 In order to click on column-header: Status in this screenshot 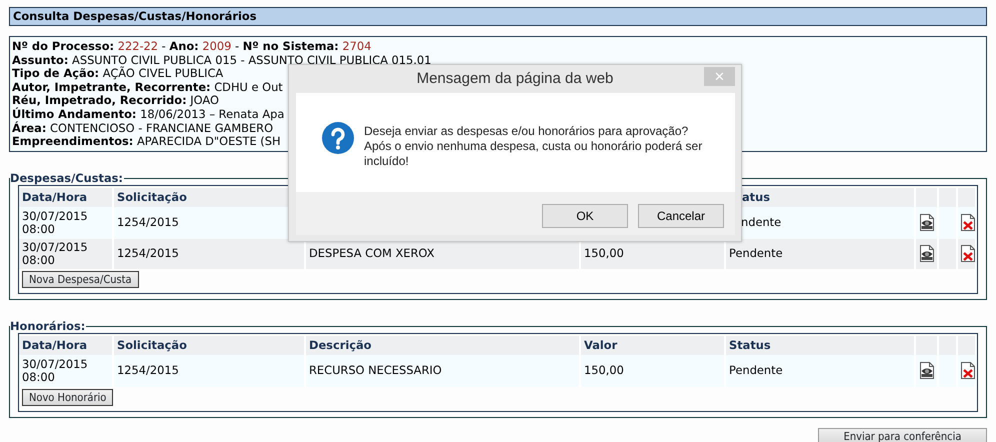, I will do `click(821, 345)`.